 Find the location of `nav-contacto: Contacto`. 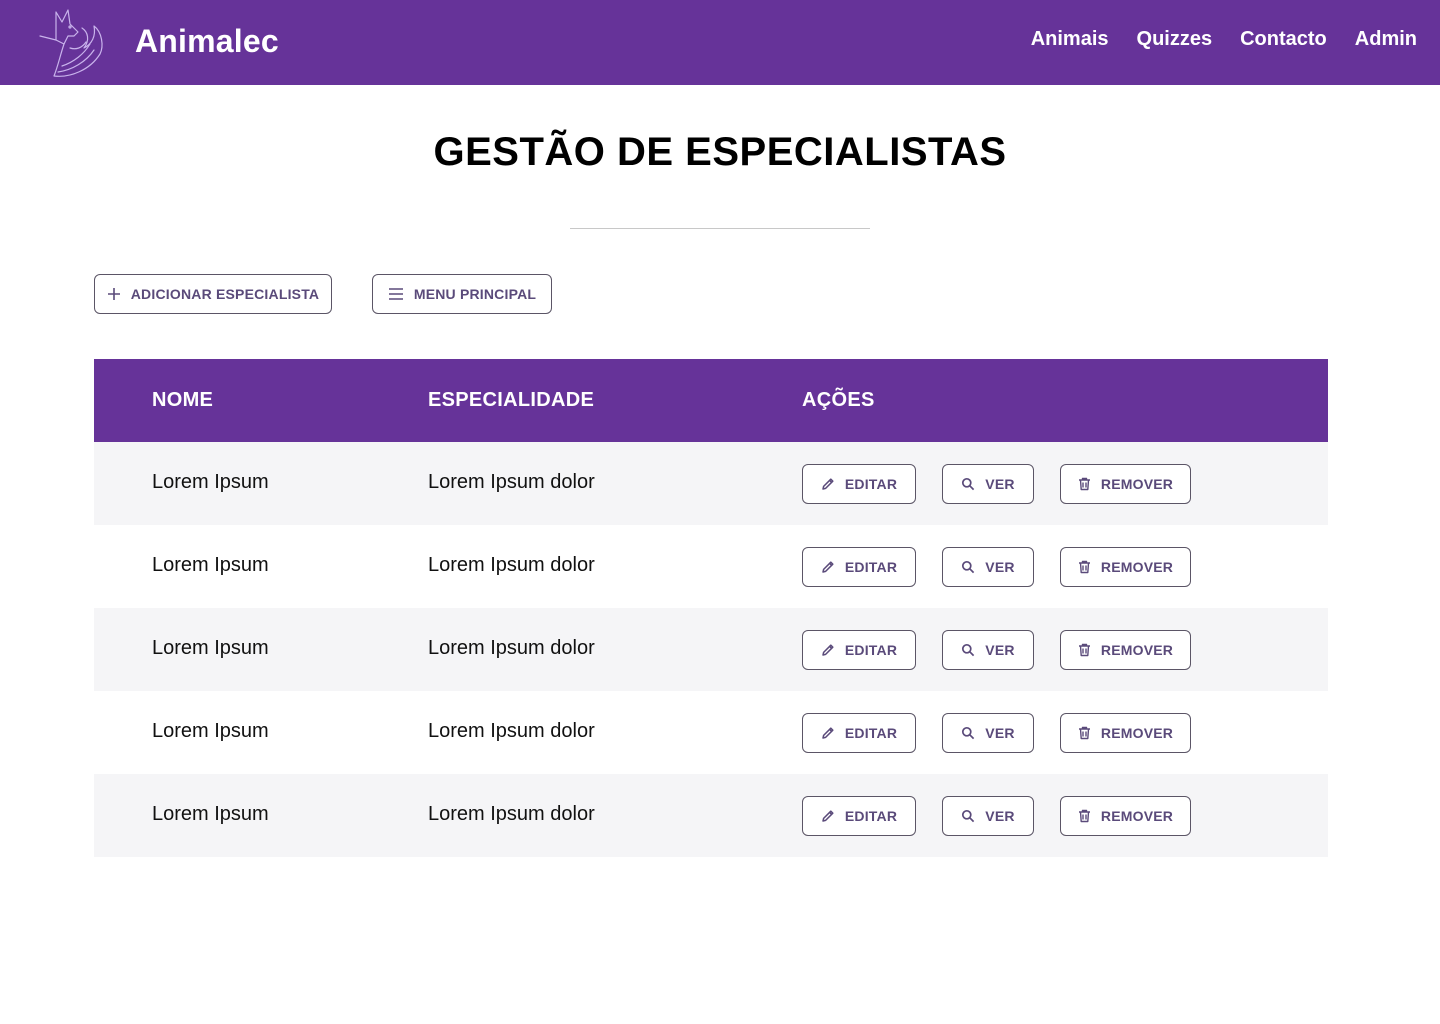

nav-contacto: Contacto is located at coordinates (1283, 39).